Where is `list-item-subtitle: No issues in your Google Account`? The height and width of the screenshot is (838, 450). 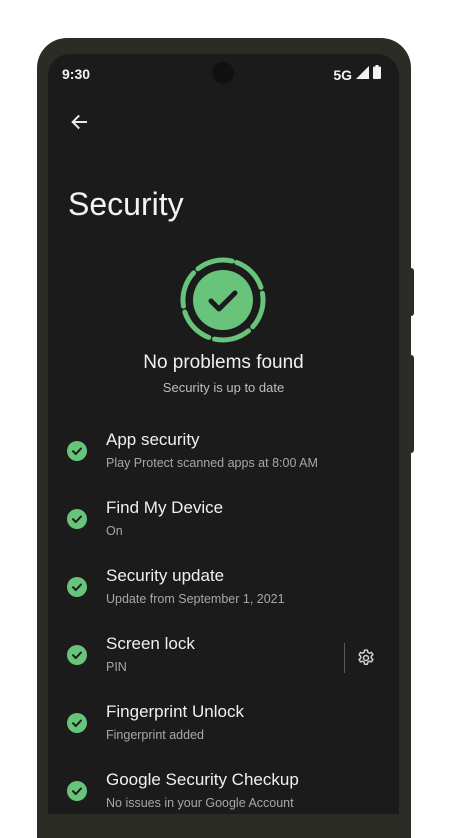
list-item-subtitle: No issues in your Google Account is located at coordinates (200, 803).